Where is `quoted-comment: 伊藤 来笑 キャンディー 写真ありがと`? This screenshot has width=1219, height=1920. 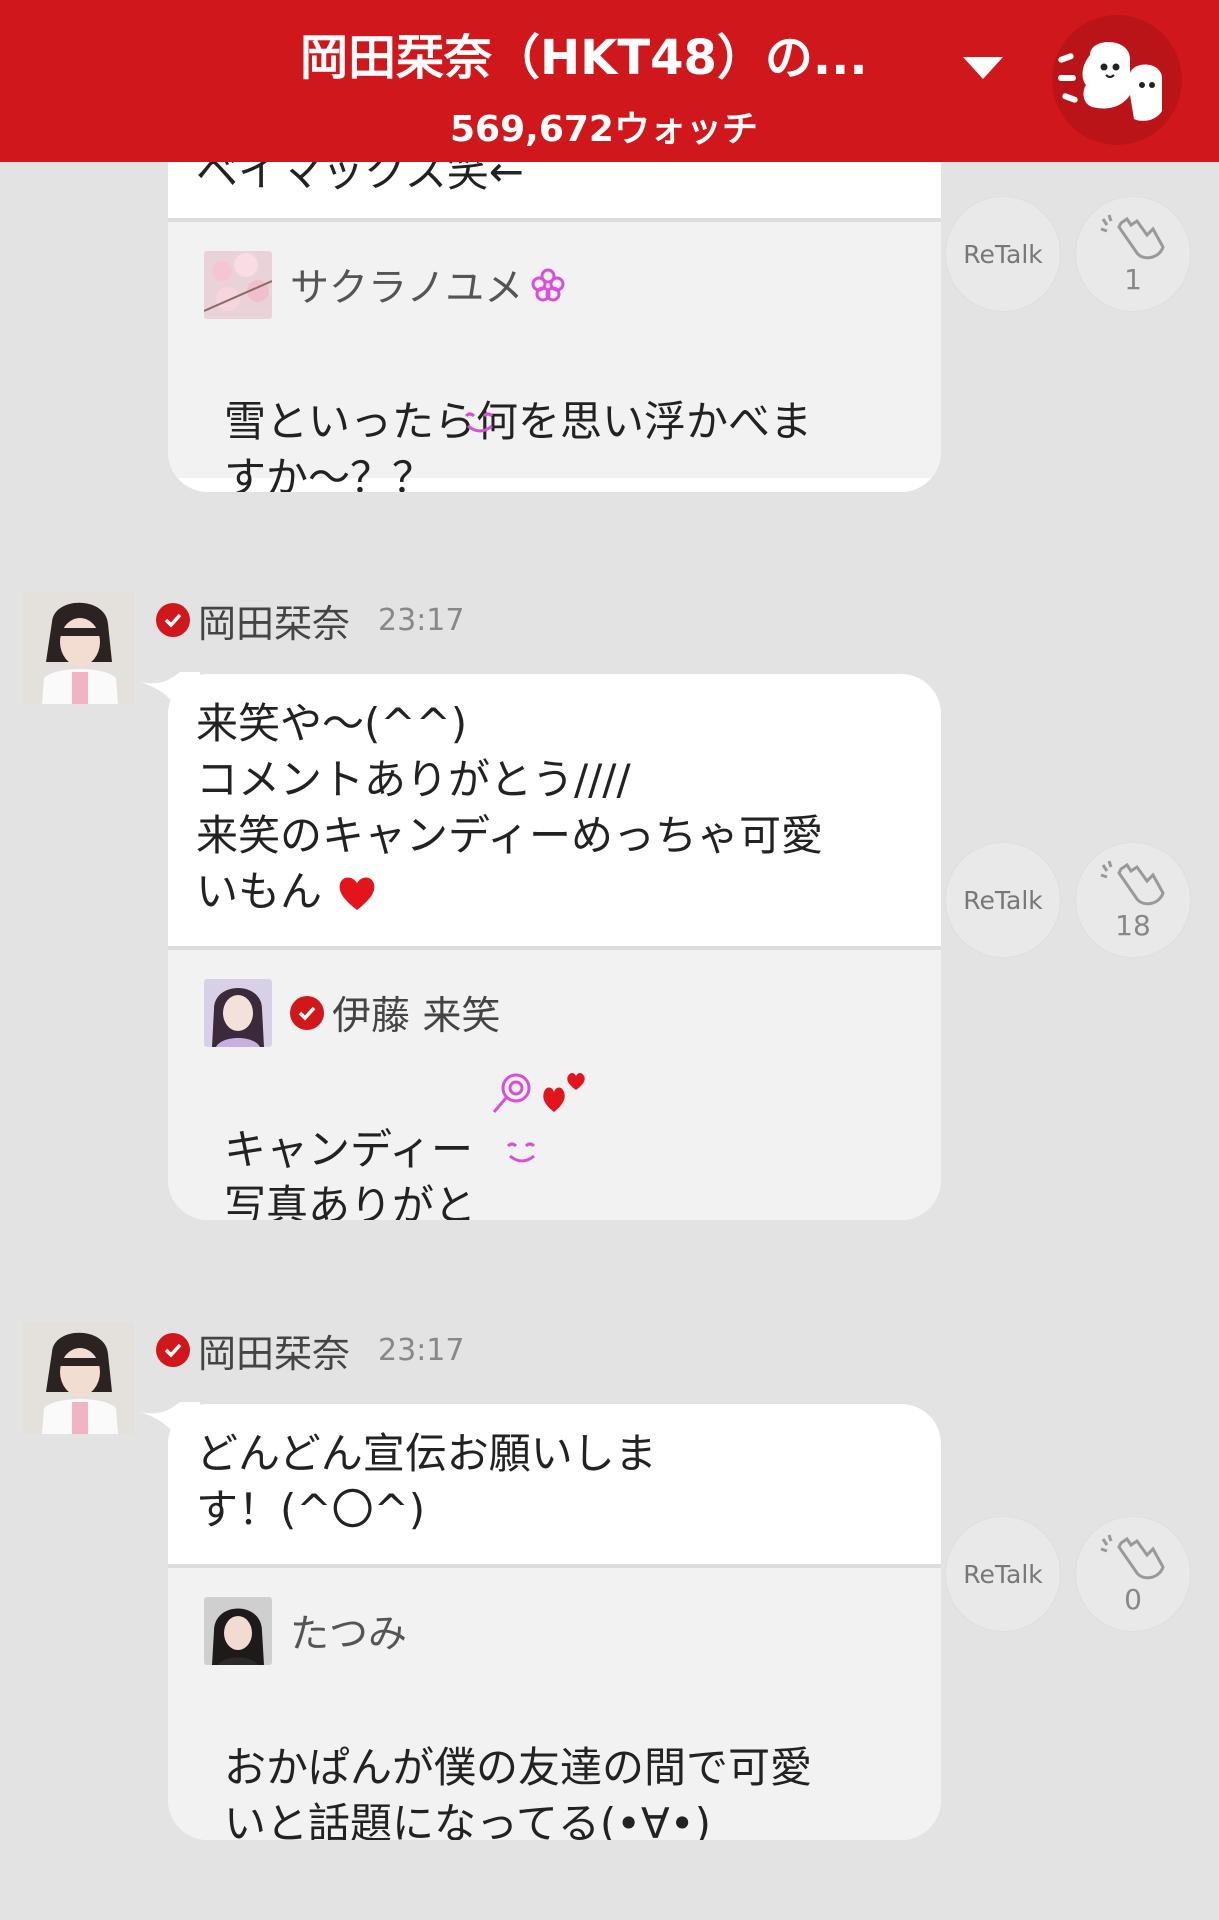
quoted-comment: 伊藤 来笑 キャンディー 写真ありがと is located at coordinates (554, 1083).